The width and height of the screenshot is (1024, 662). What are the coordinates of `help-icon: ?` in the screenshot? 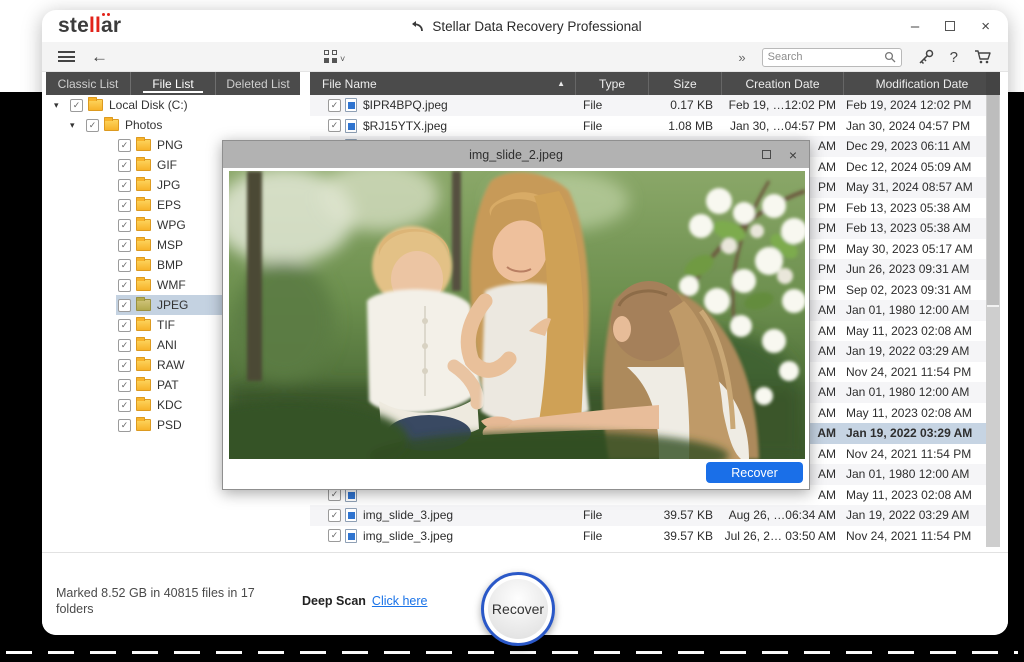 It's located at (954, 57).